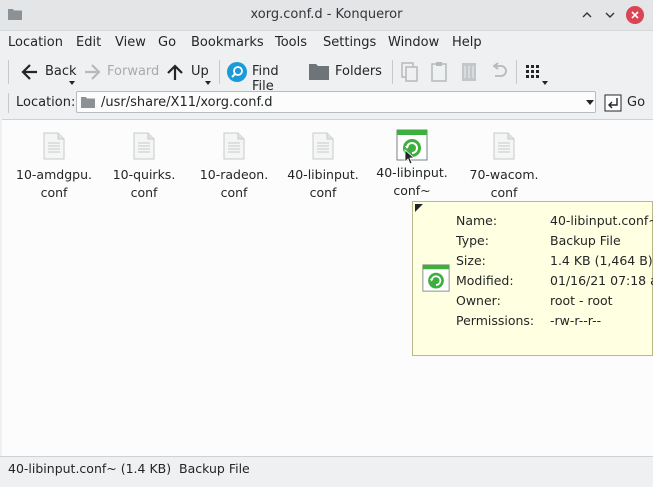  What do you see at coordinates (601, 220) in the screenshot?
I see `tooltip-value: 40-libinput.conf~` at bounding box center [601, 220].